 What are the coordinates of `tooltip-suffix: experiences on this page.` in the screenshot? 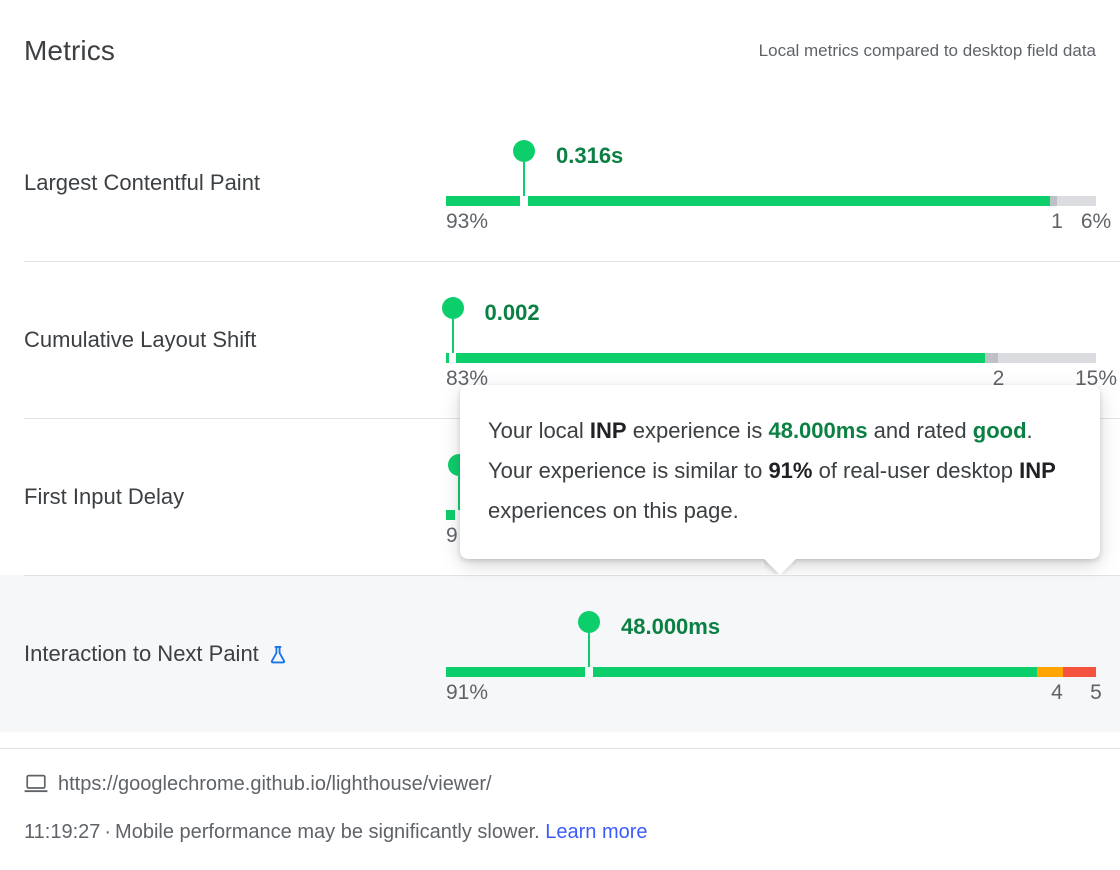 It's located at (613, 510).